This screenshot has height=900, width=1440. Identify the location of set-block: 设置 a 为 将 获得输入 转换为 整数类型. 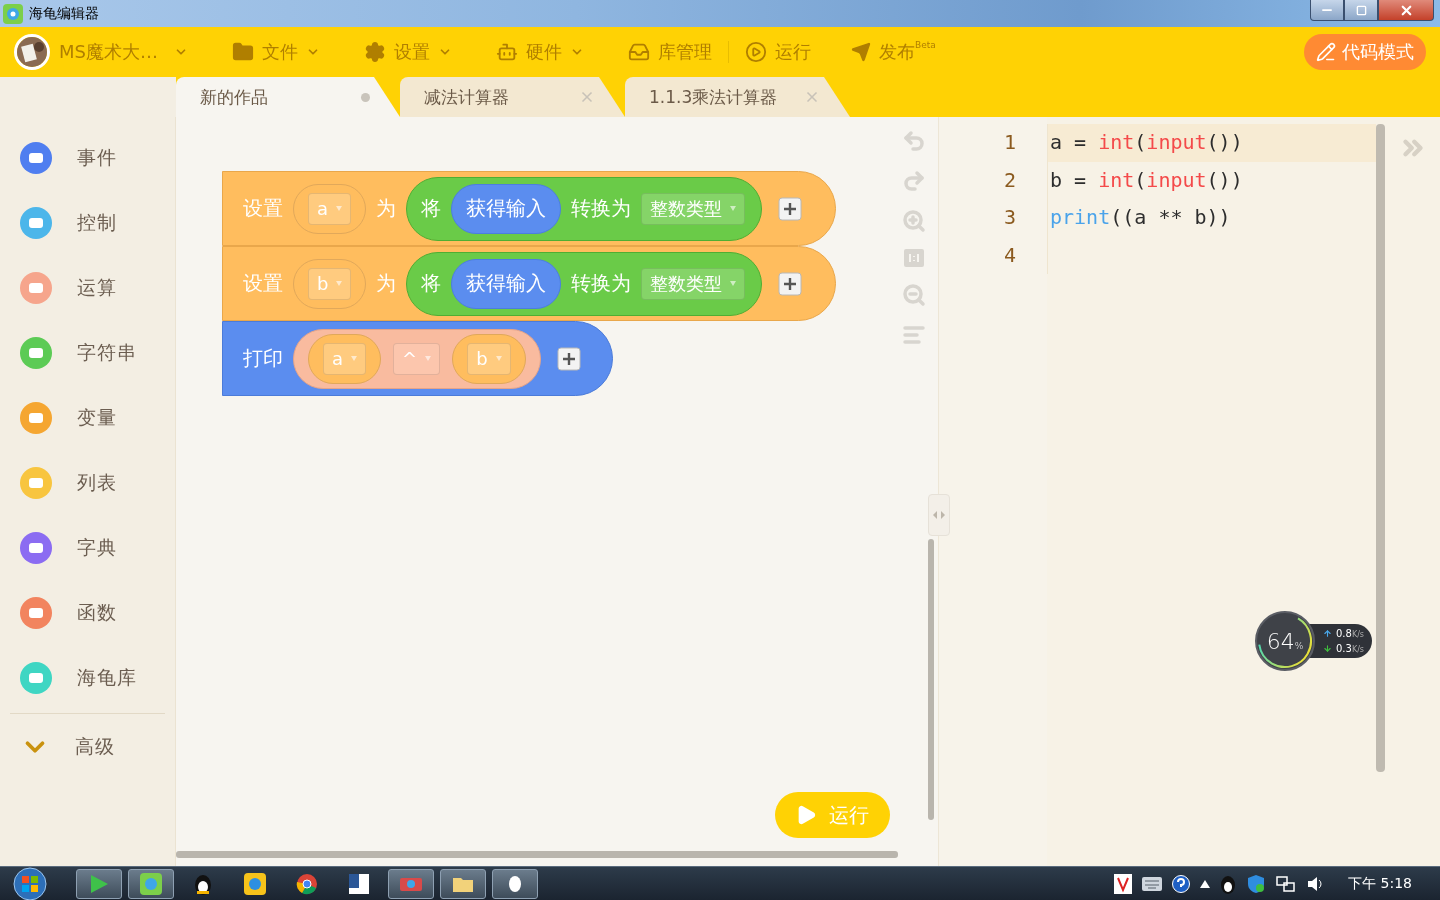
(529, 208).